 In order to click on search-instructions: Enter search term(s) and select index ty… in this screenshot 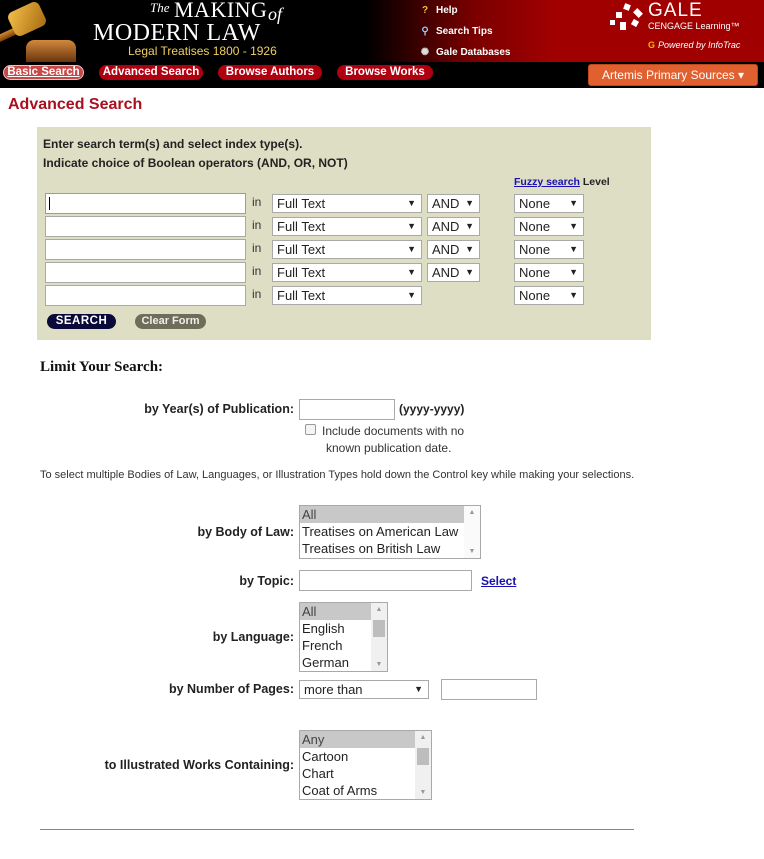, I will do `click(195, 154)`.